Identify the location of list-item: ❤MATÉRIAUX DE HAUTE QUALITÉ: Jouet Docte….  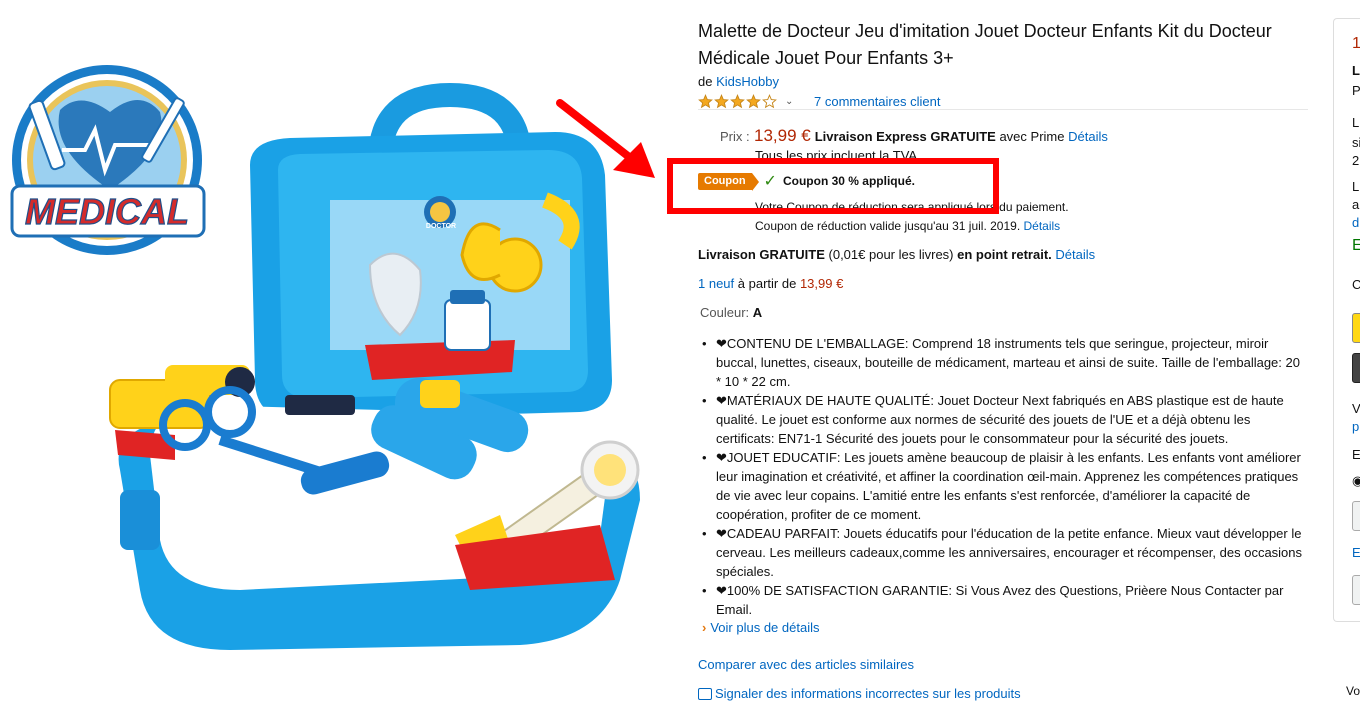
(1005, 419).